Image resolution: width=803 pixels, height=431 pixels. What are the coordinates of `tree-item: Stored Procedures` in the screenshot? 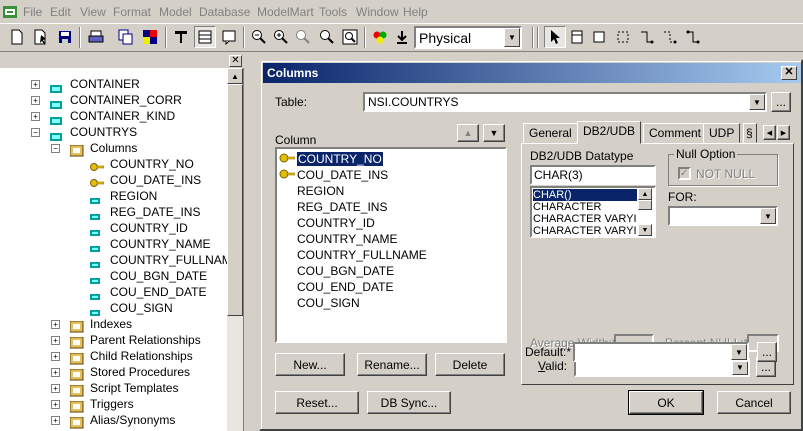 It's located at (129, 372).